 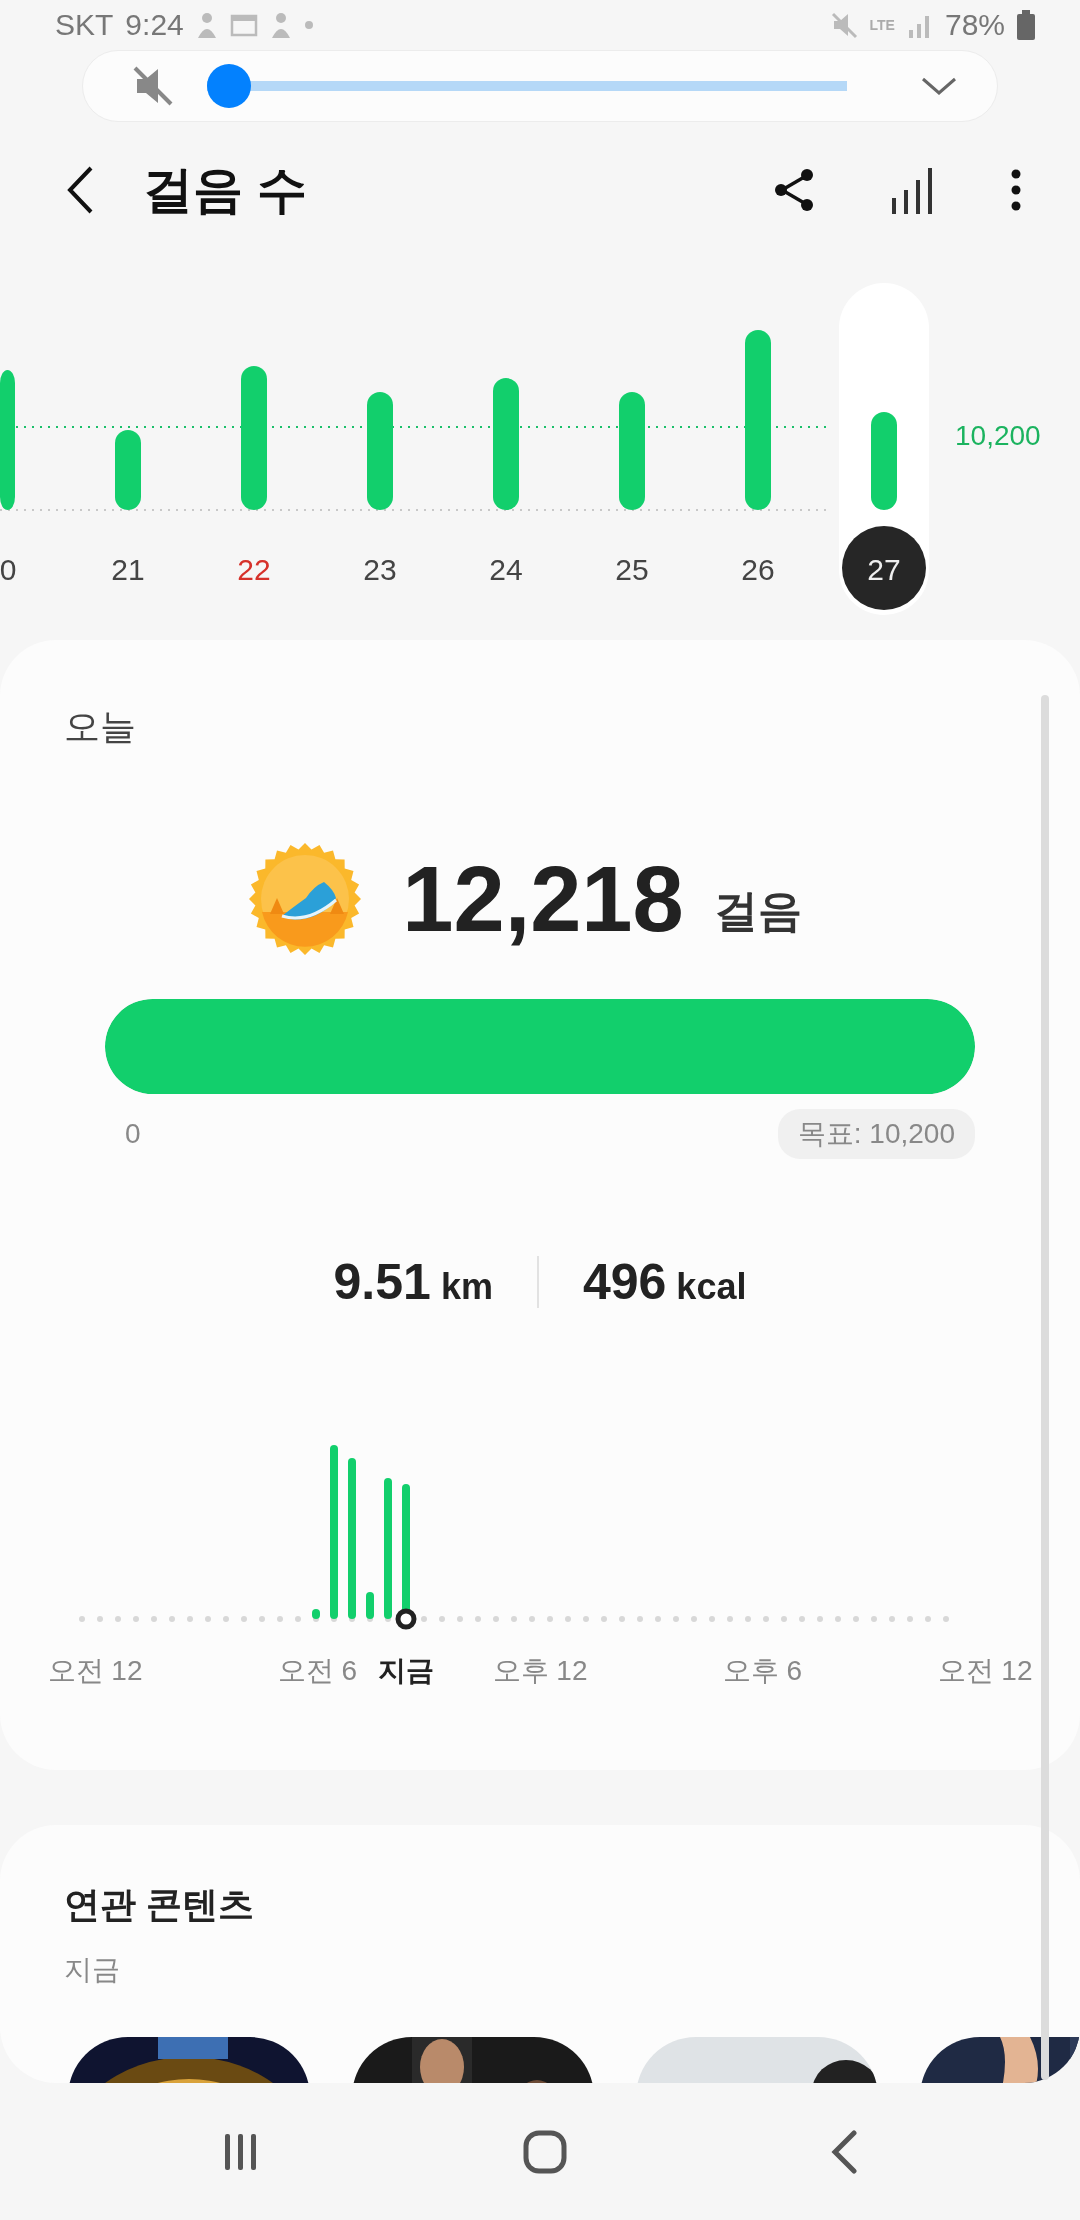 What do you see at coordinates (92, 1970) in the screenshot?
I see `section-subtitle: 지금` at bounding box center [92, 1970].